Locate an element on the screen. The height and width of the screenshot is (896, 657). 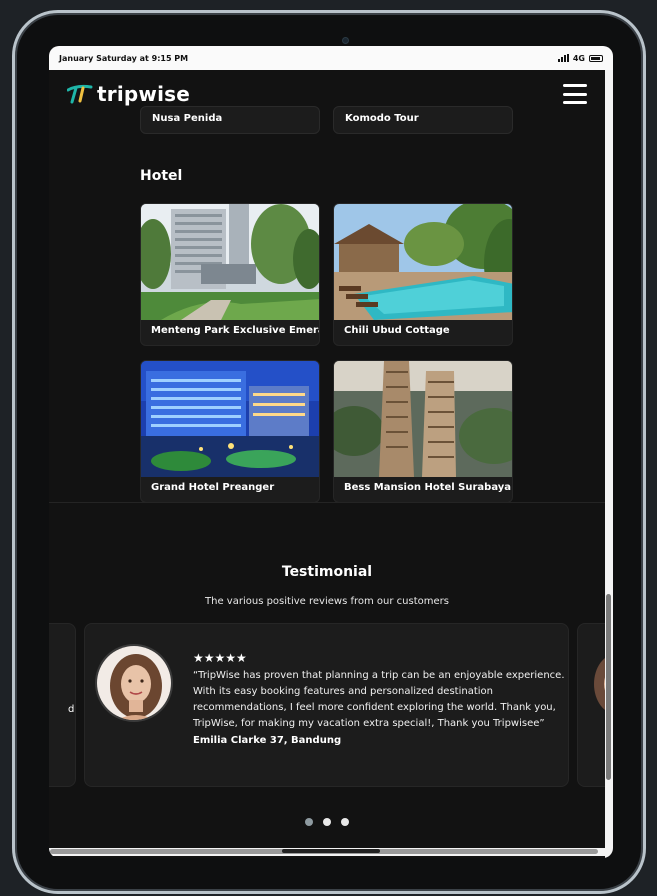
logo: tripwise is located at coordinates (128, 94).